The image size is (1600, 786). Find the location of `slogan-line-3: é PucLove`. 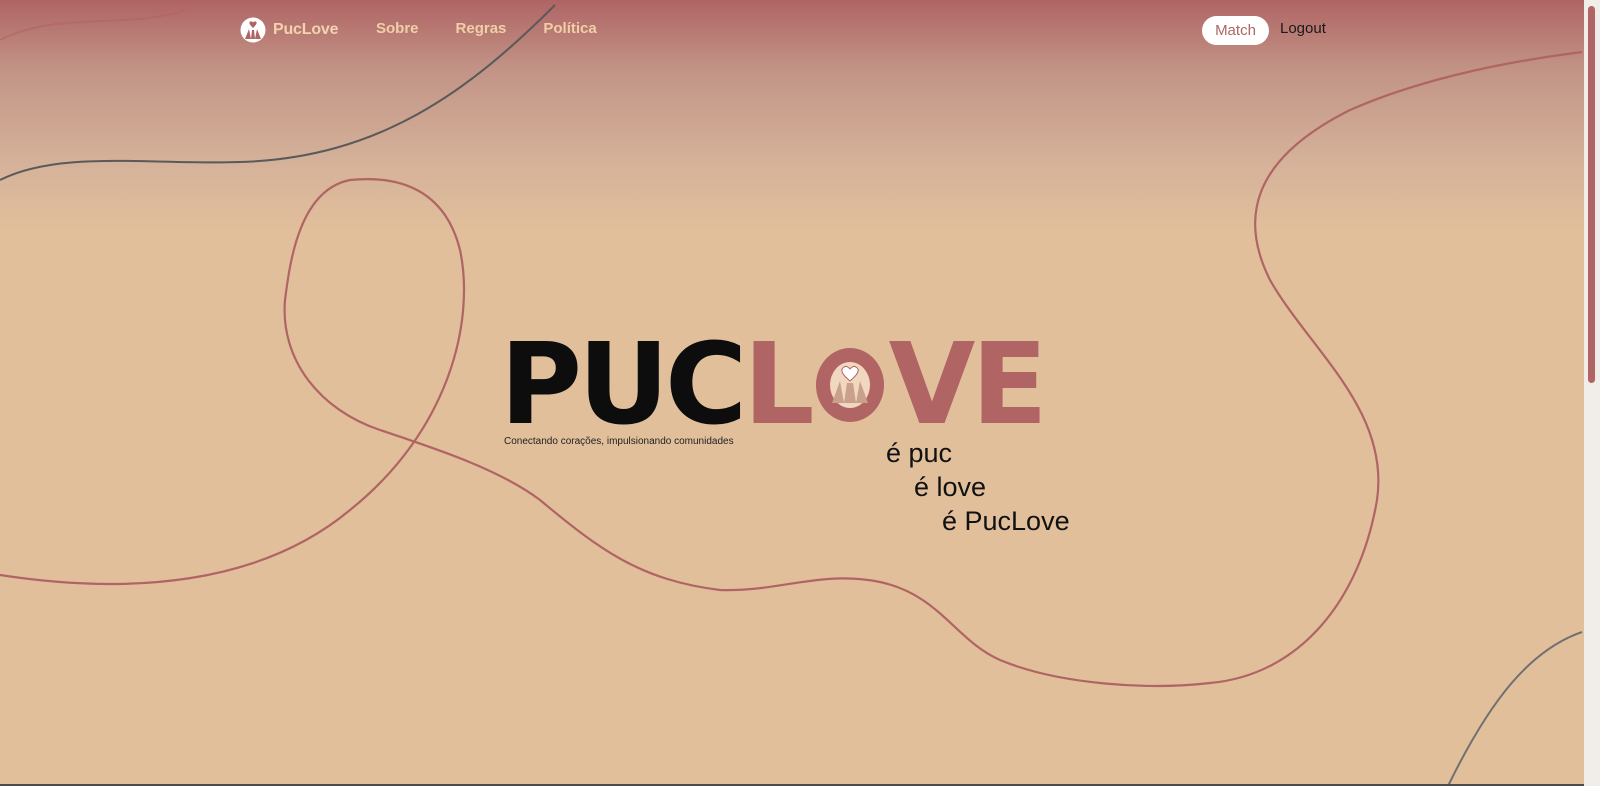

slogan-line-3: é PucLove is located at coordinates (1006, 521).